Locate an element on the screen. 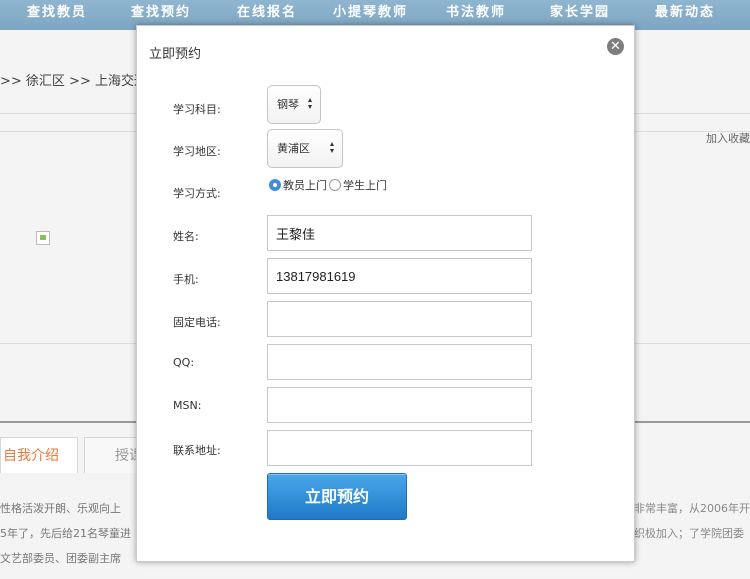 The width and height of the screenshot is (750, 579). close-icon: ✕ is located at coordinates (615, 46).